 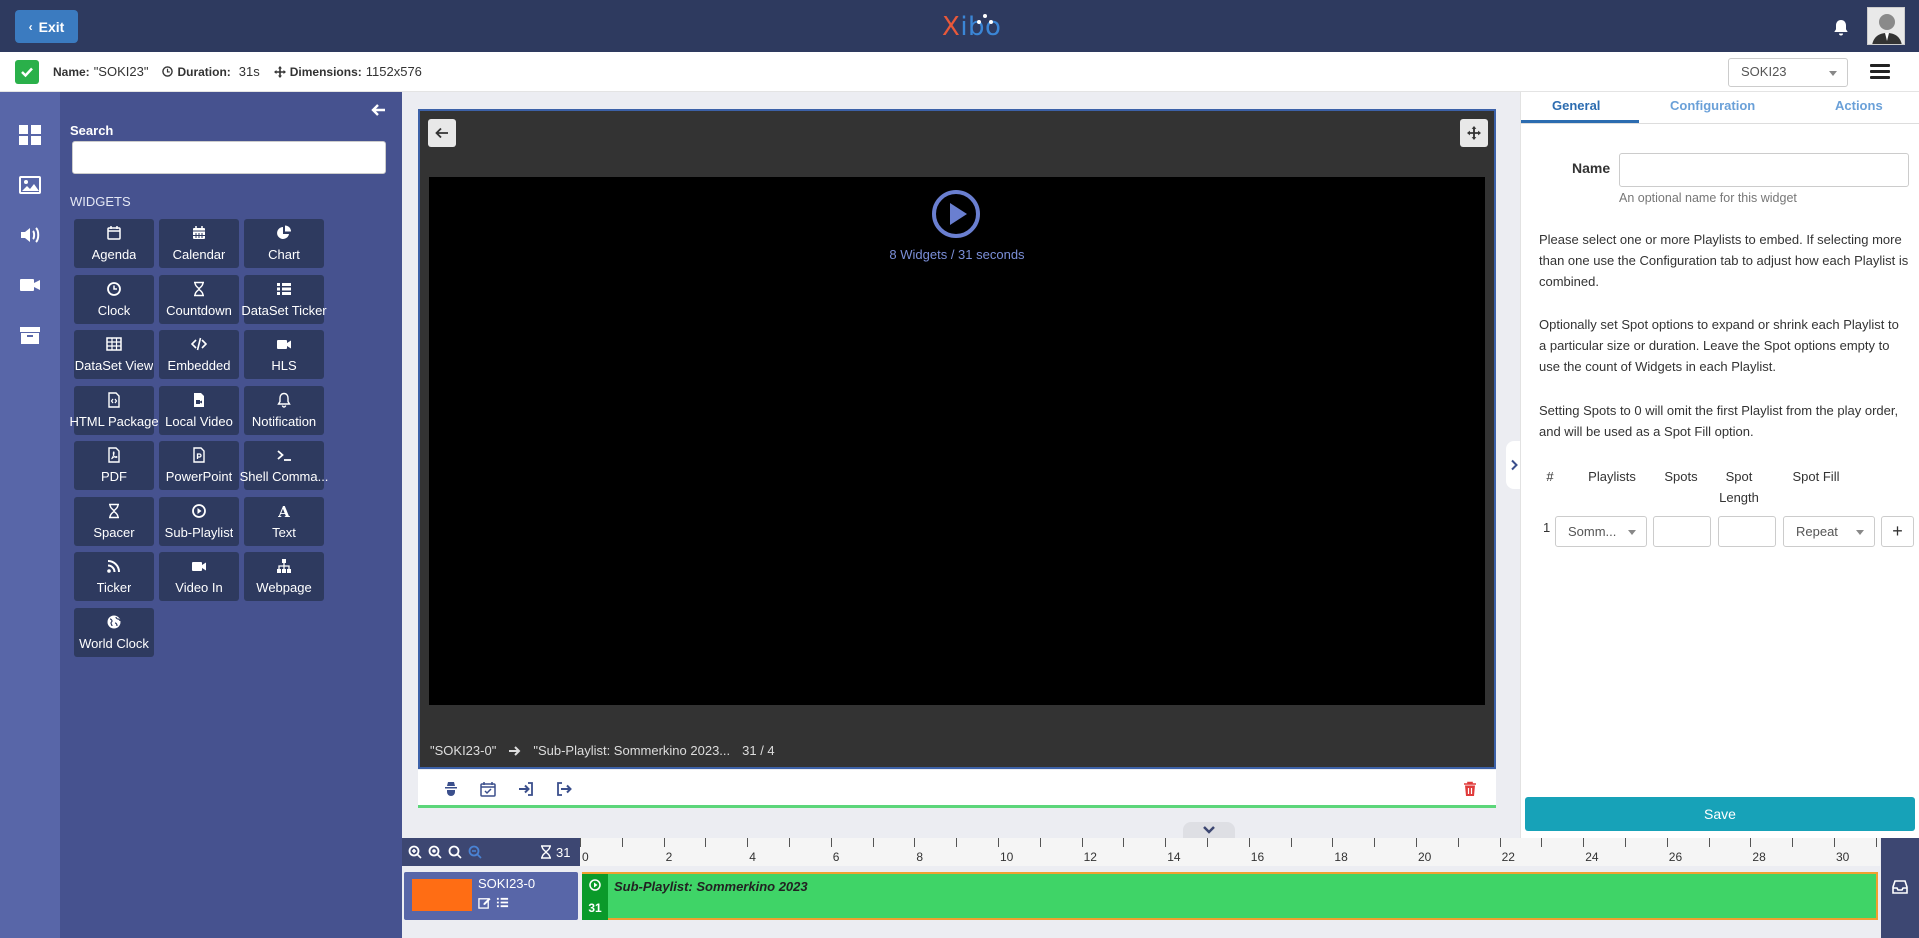 I want to click on zoom-in-icon, so click(x=415, y=852).